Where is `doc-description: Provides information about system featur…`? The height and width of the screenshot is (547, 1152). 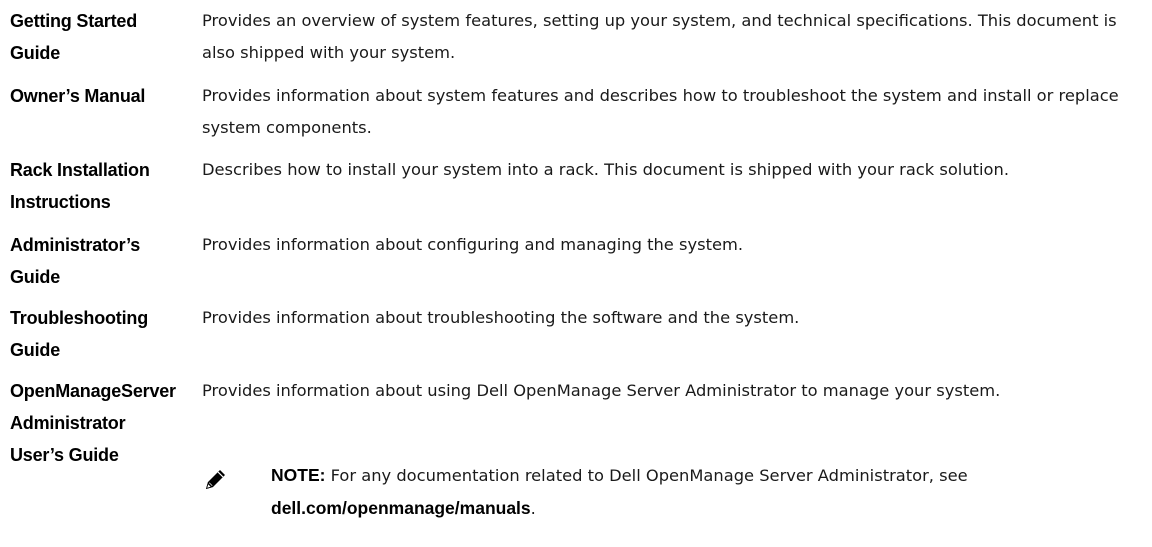 doc-description: Provides information about system featur… is located at coordinates (660, 111).